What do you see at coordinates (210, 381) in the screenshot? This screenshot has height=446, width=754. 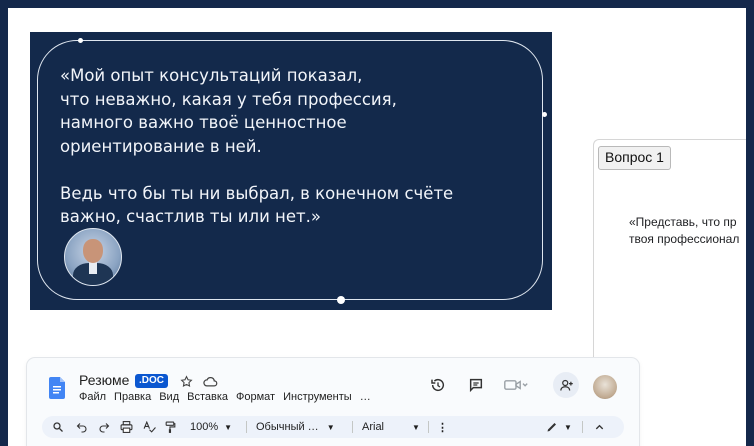 I see `cloud-status-icon` at bounding box center [210, 381].